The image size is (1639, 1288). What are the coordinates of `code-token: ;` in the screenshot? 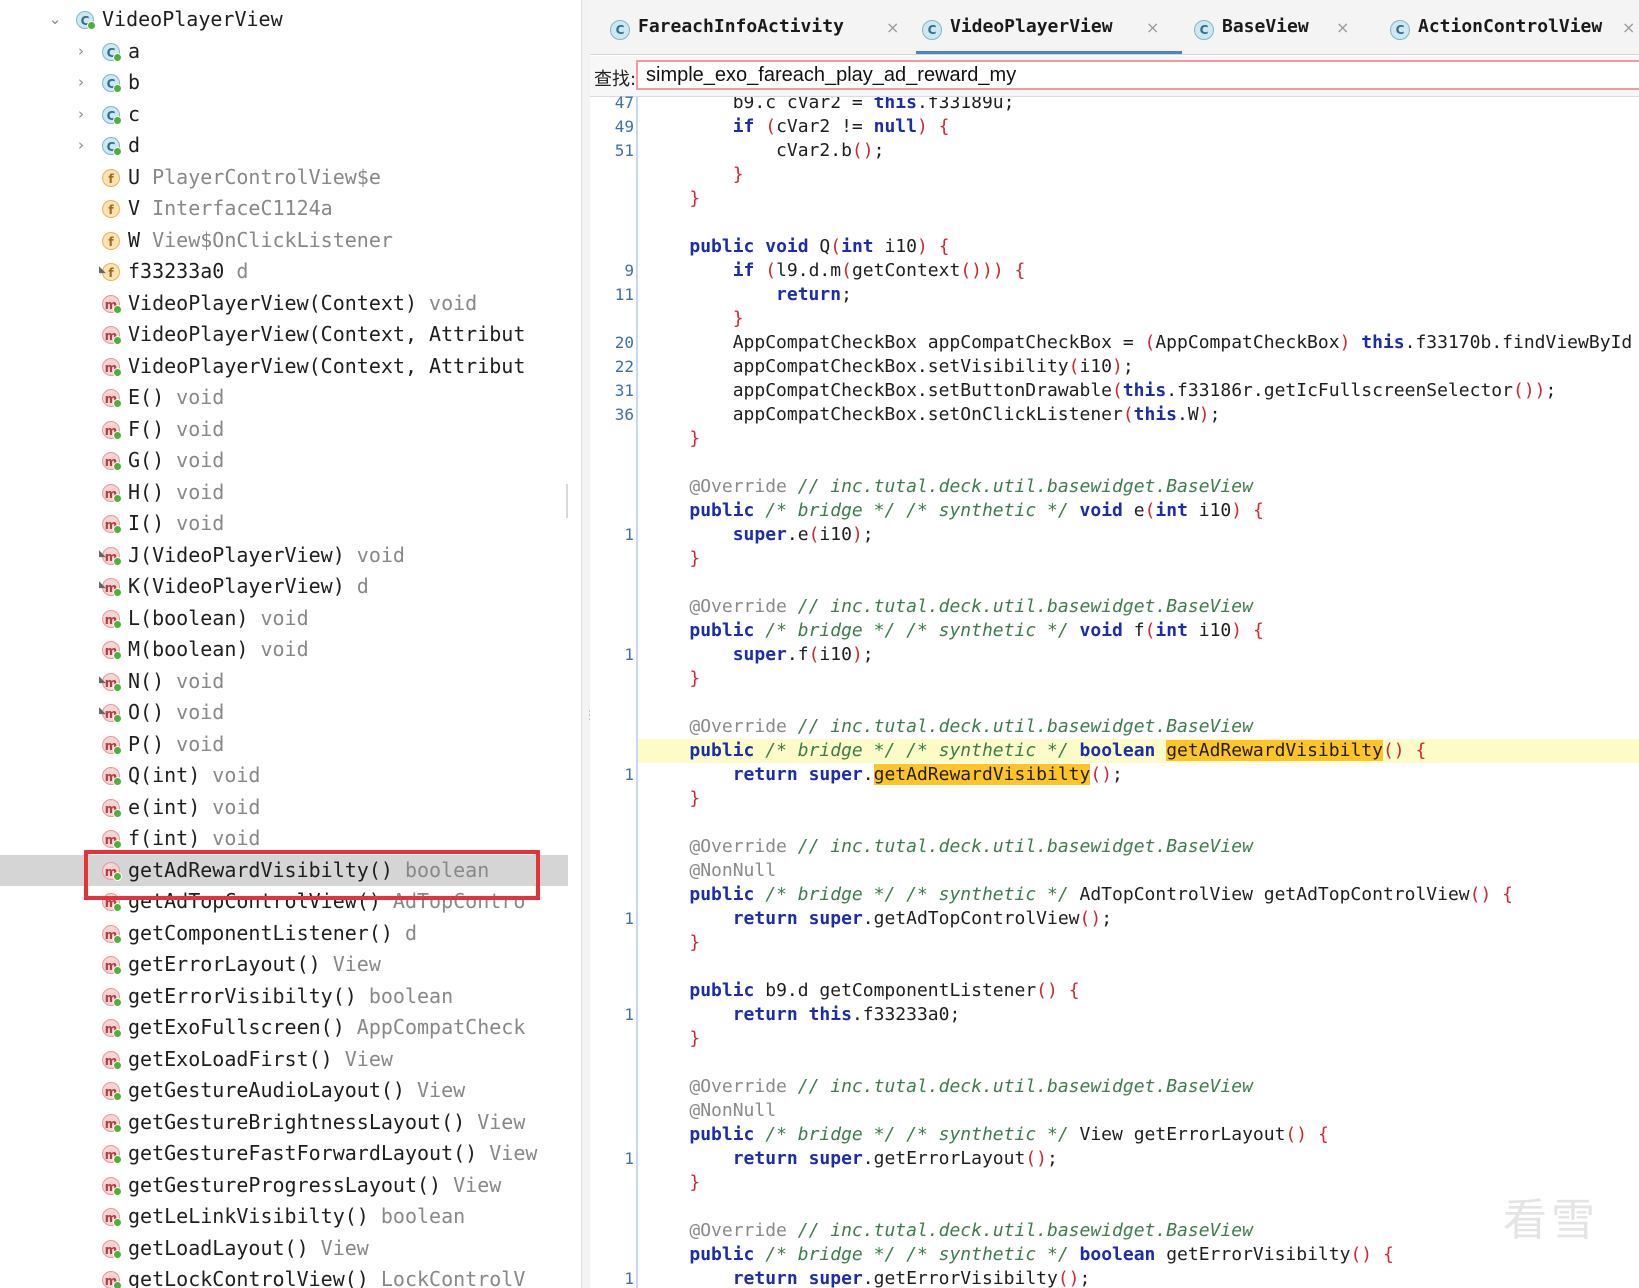 It's located at (1215, 414).